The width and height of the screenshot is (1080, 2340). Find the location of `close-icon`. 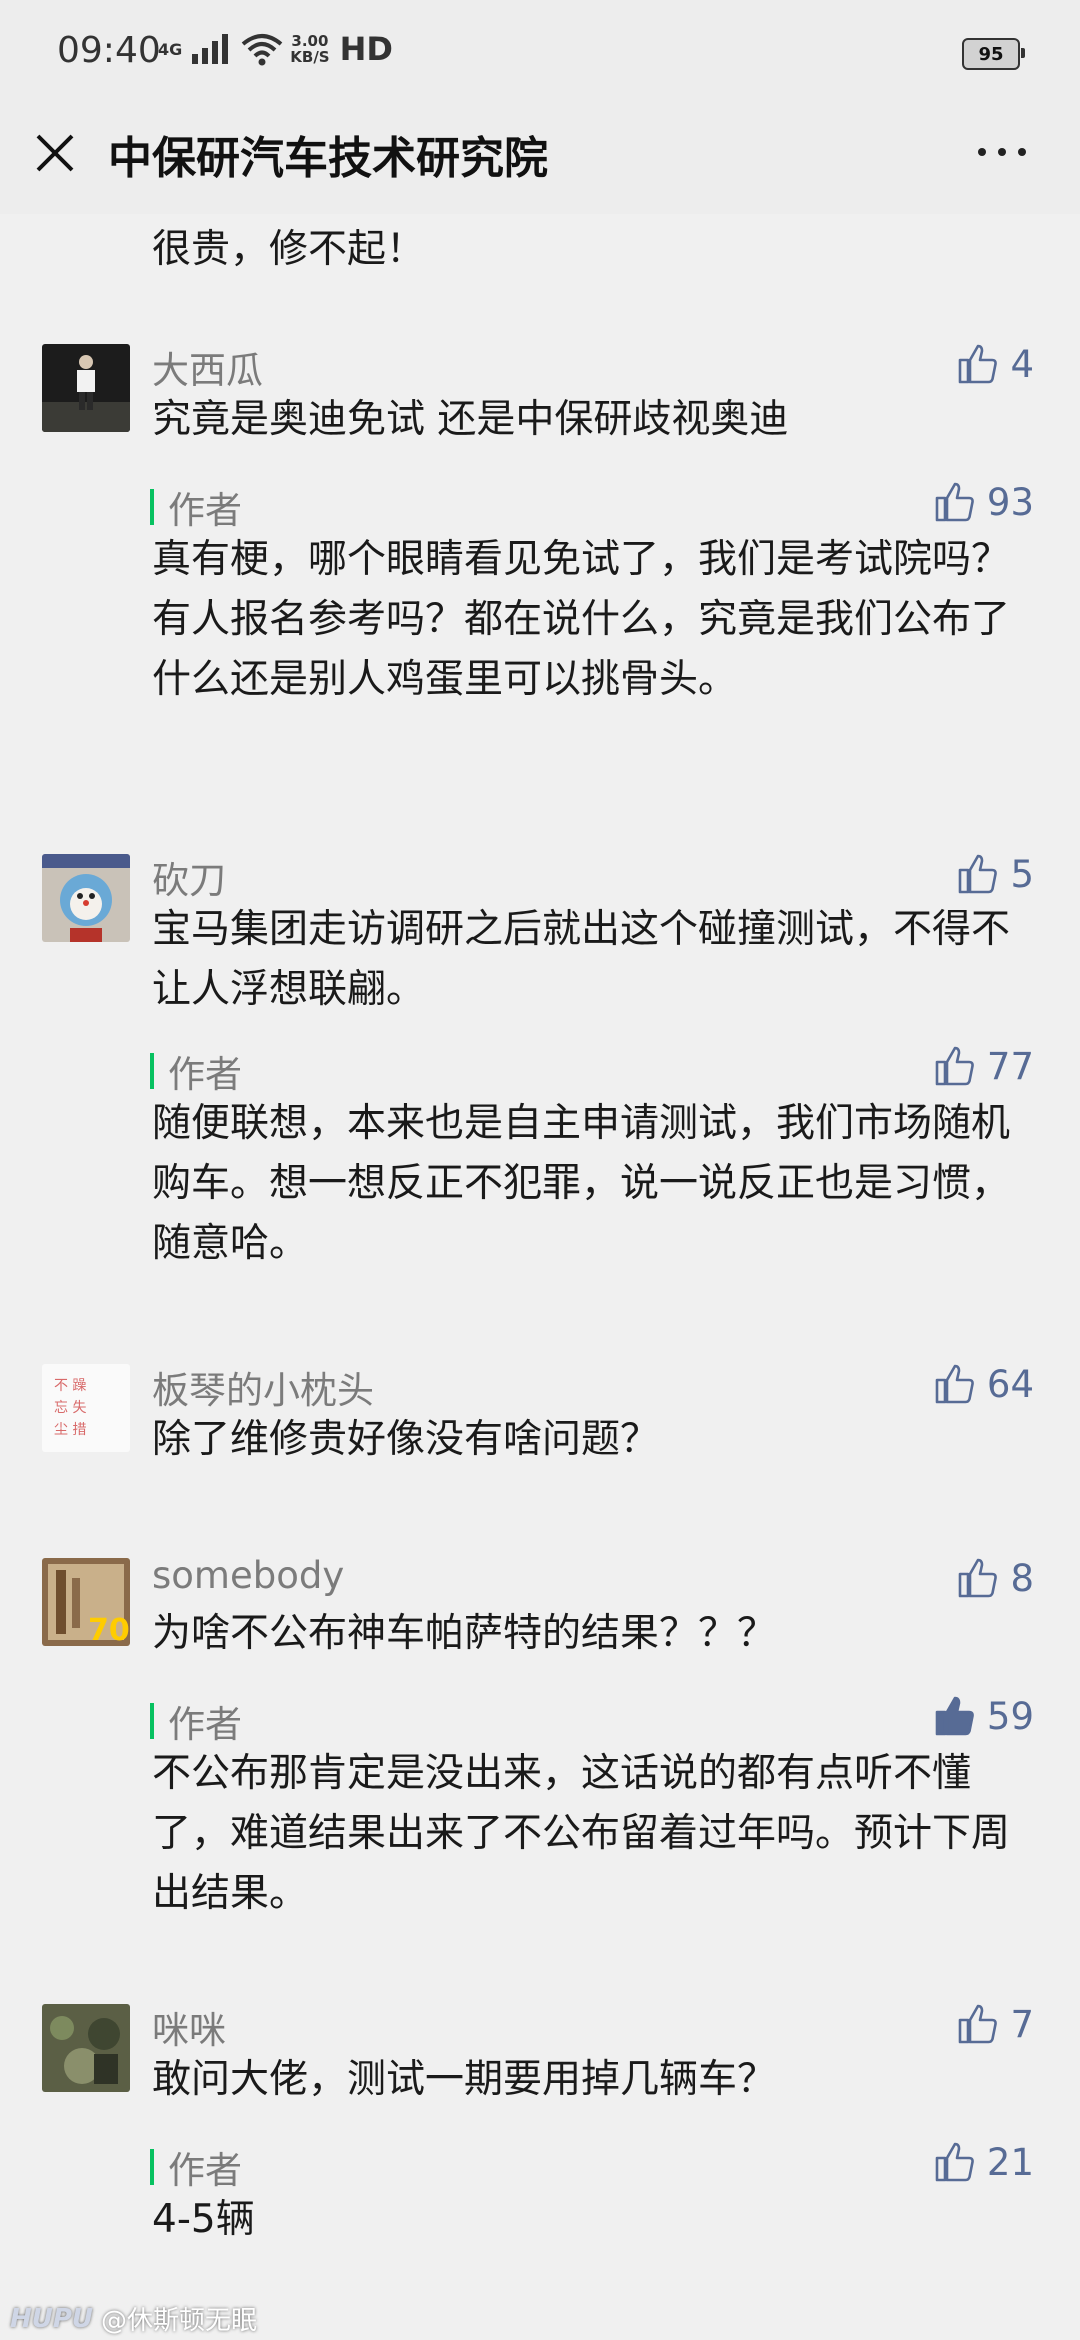

close-icon is located at coordinates (55, 153).